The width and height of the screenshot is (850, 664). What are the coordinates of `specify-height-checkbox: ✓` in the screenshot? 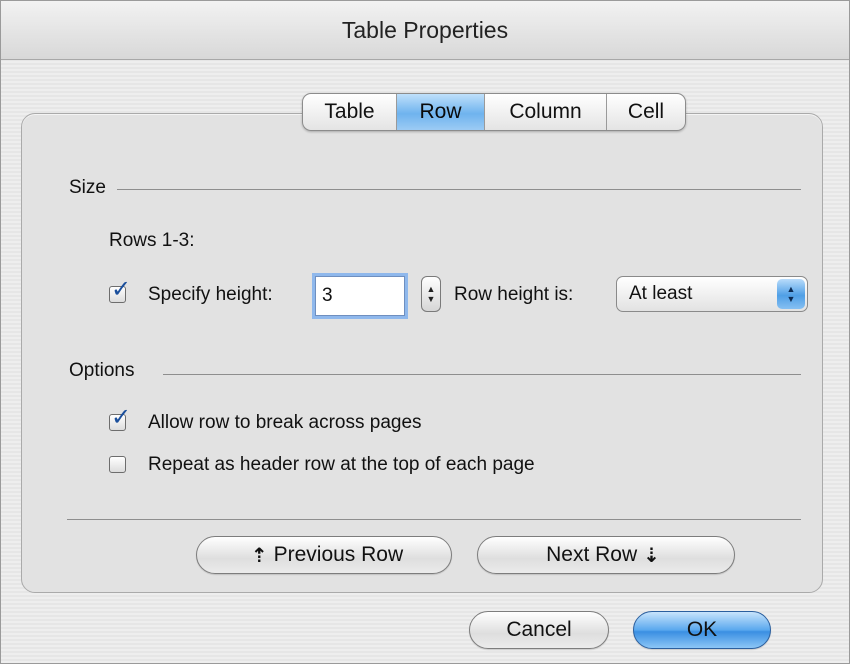 It's located at (120, 290).